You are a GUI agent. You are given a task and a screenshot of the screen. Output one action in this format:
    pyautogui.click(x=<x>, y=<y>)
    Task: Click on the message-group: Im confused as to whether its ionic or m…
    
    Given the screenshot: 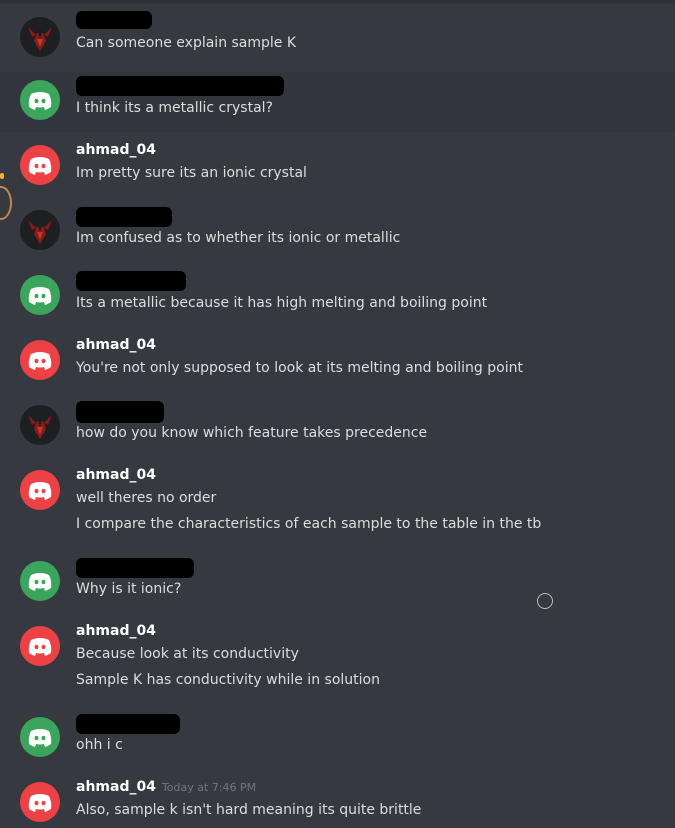 What is the action you would take?
    pyautogui.click(x=337, y=233)
    